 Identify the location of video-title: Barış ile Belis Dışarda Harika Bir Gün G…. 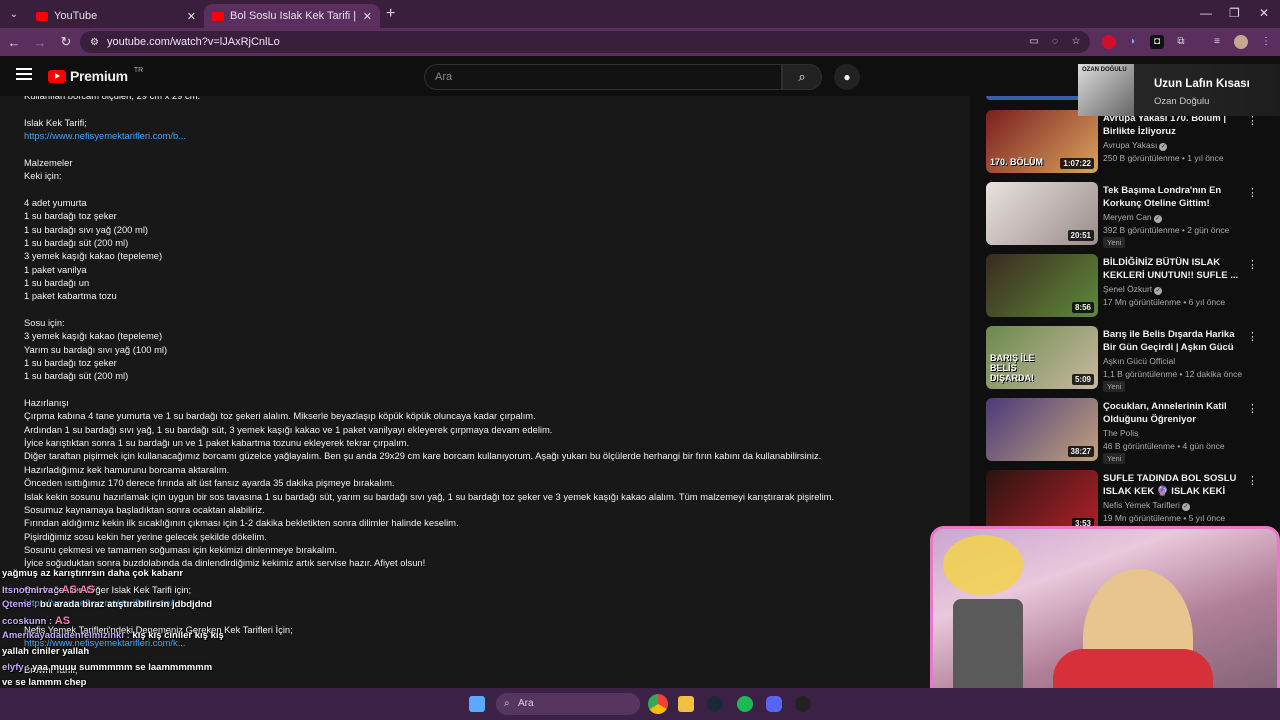
(1173, 341).